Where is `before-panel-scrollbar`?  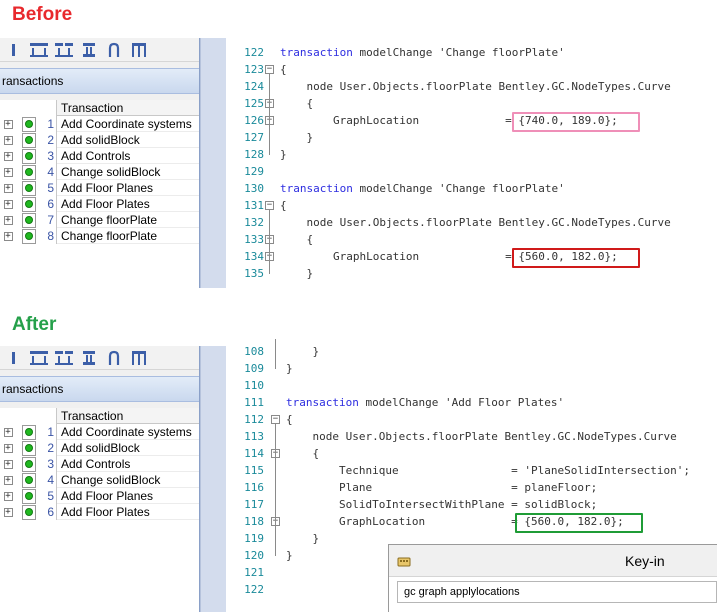 before-panel-scrollbar is located at coordinates (213, 163).